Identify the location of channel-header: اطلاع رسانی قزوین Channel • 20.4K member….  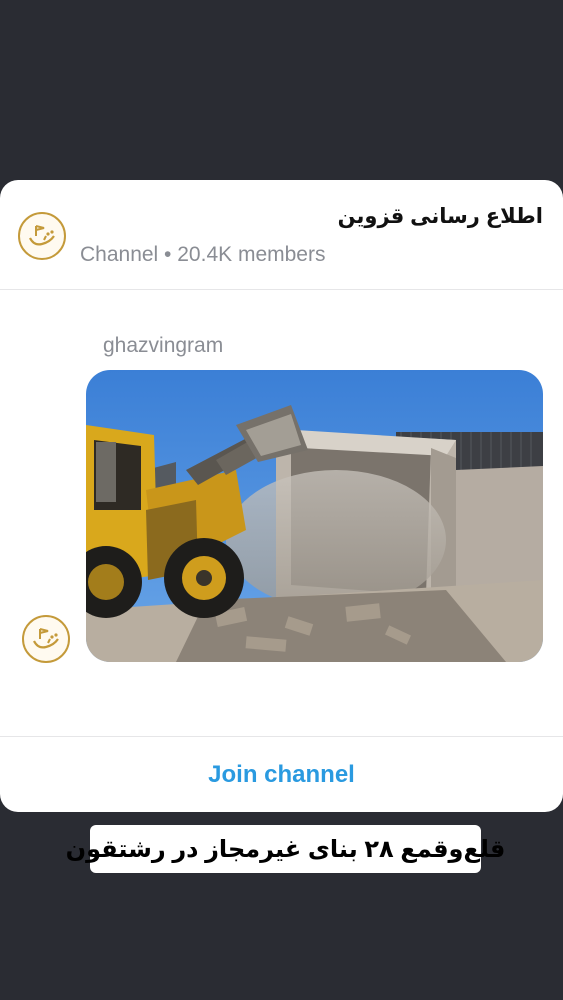
(281, 234).